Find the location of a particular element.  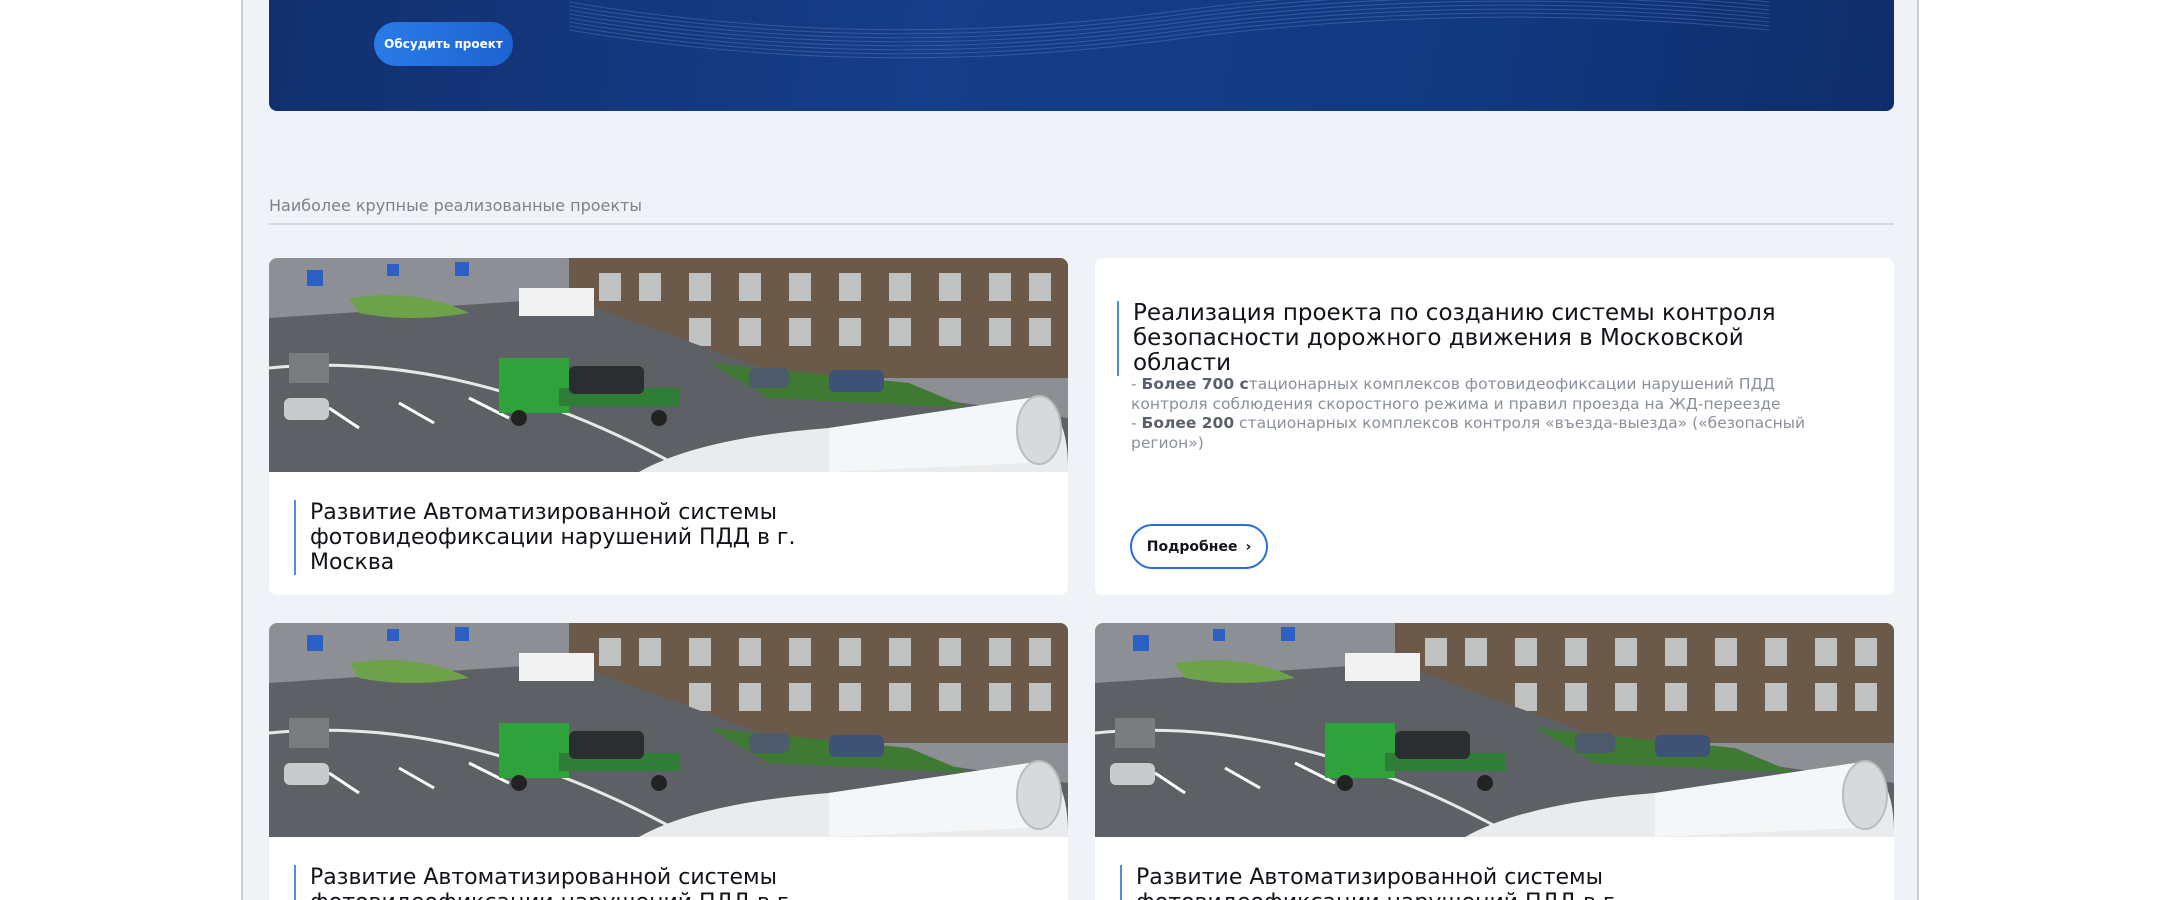

wave-decoration is located at coordinates (1169, 29).